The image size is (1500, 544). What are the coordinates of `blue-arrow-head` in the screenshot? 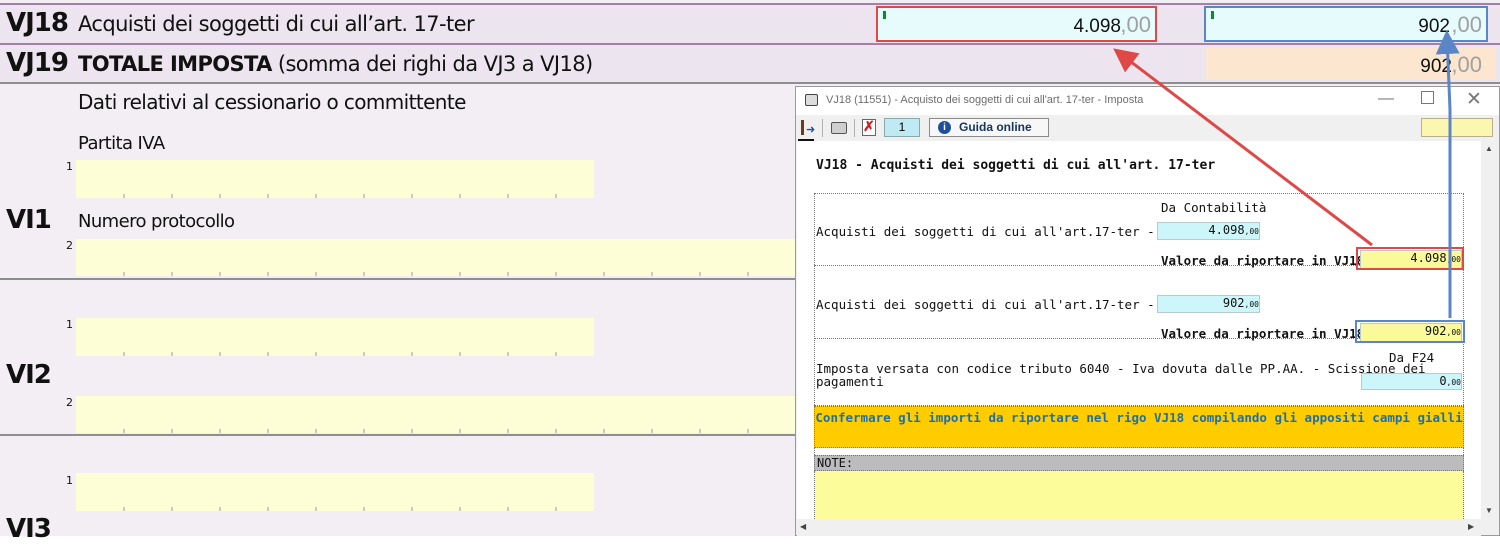 It's located at (1447, 70).